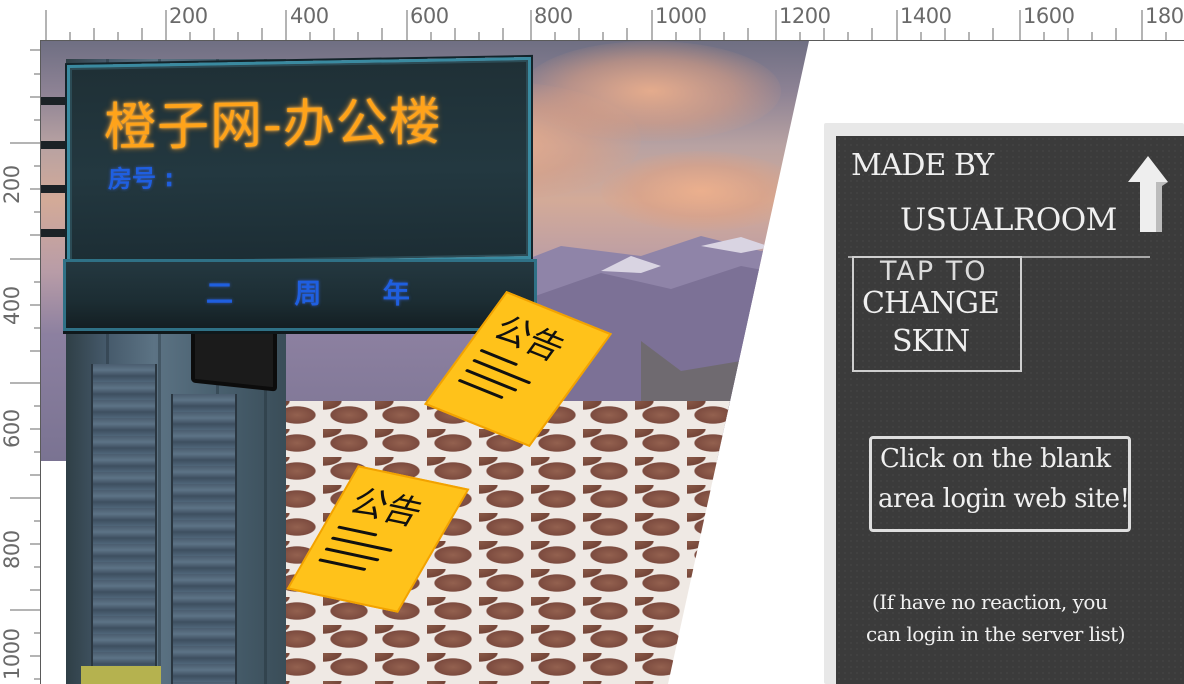  I want to click on change-skin-line3: SKIN, so click(931, 341).